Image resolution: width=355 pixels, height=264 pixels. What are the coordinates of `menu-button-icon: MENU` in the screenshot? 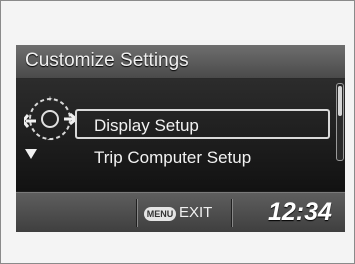 It's located at (160, 214).